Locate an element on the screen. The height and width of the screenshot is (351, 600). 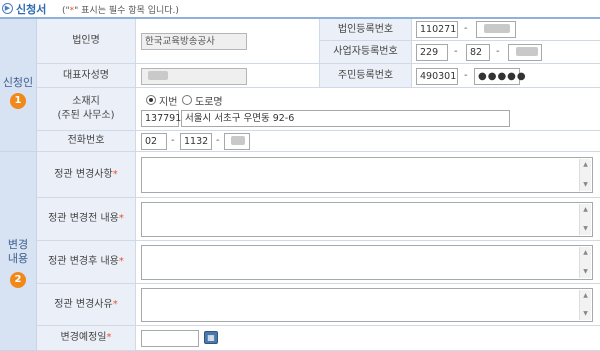
label-due-date: 변경예정일 * is located at coordinates (86, 338).